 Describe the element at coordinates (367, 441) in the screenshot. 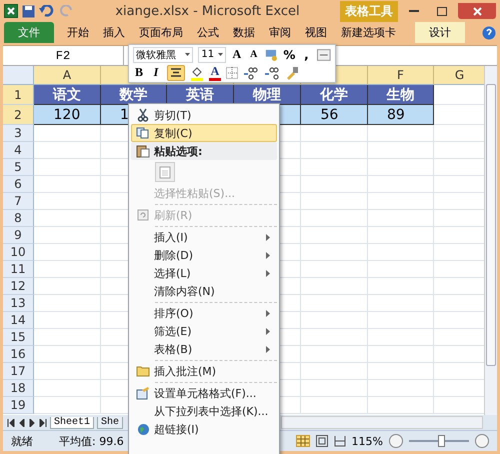

I see `zoom-level: 115%` at that location.